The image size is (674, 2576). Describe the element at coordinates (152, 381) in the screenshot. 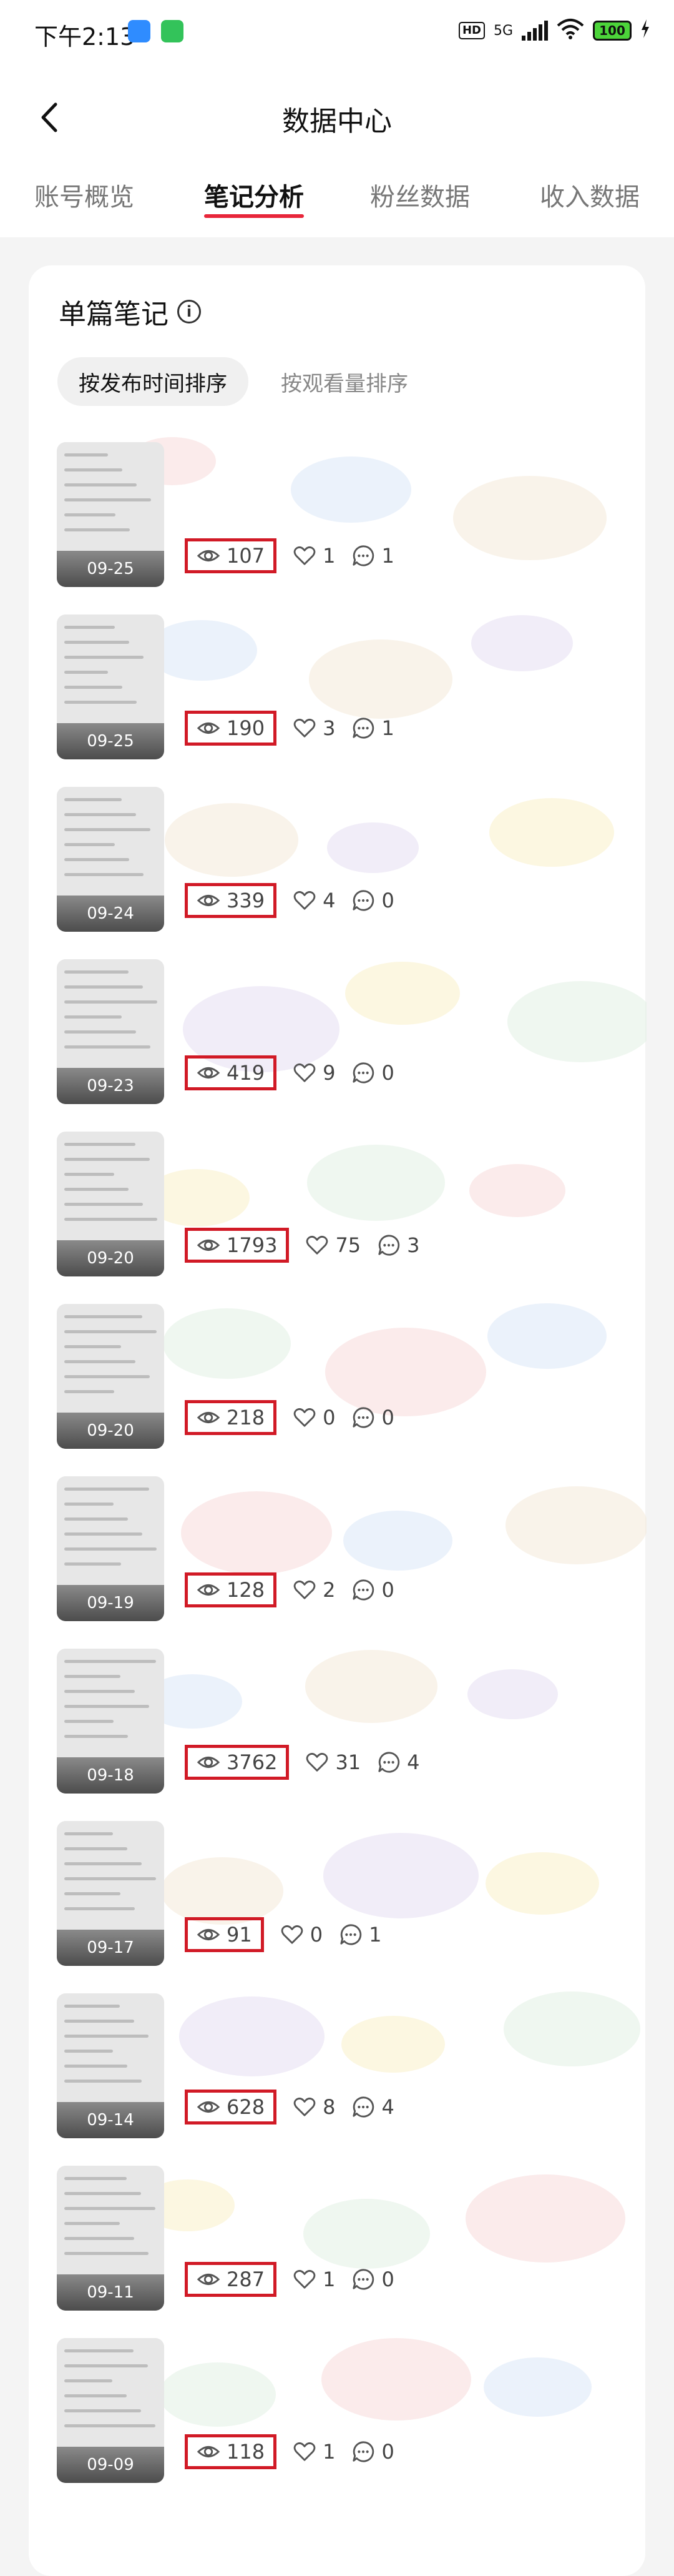

I see `sort-by-publish-time-button: 按发布时间排序` at that location.